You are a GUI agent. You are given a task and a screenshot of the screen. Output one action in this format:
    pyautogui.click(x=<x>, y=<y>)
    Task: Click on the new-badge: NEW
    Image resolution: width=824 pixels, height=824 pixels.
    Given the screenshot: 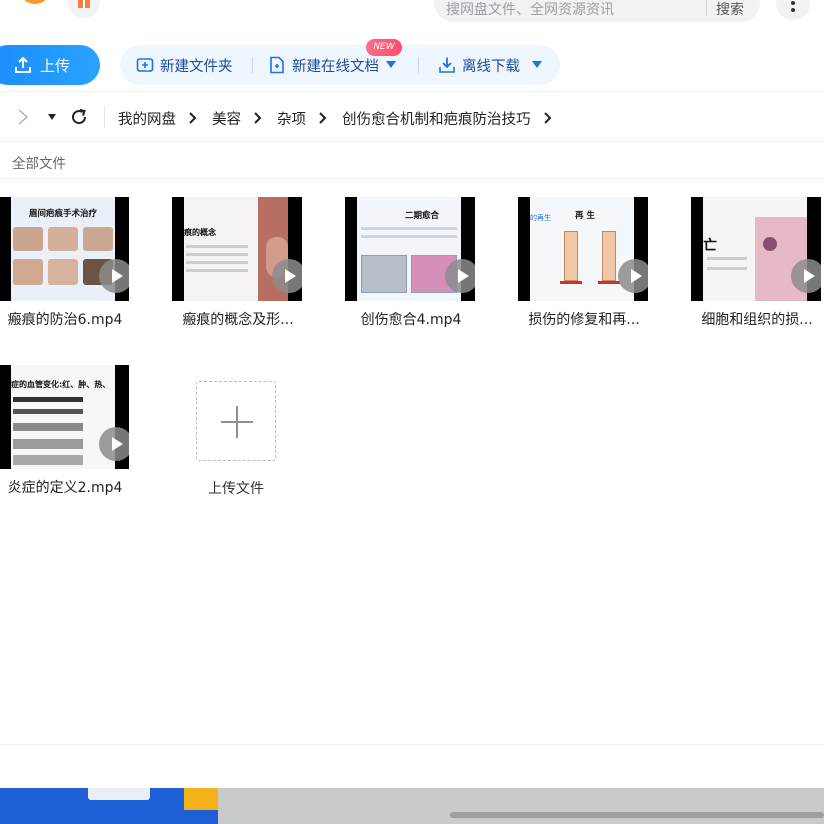 What is the action you would take?
    pyautogui.click(x=384, y=47)
    